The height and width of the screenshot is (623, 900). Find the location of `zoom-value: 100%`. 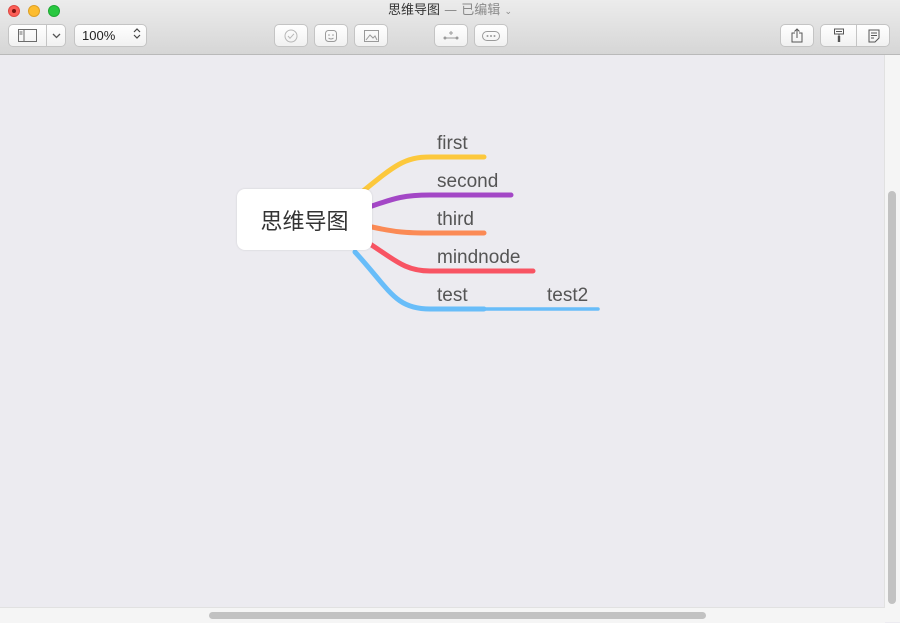

zoom-value: 100% is located at coordinates (99, 35).